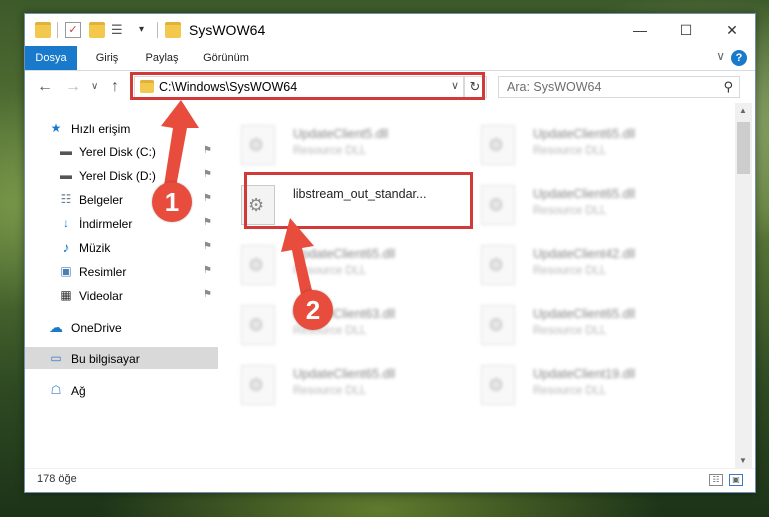  Describe the element at coordinates (172, 202) in the screenshot. I see `step-1-badge: 1` at that location.